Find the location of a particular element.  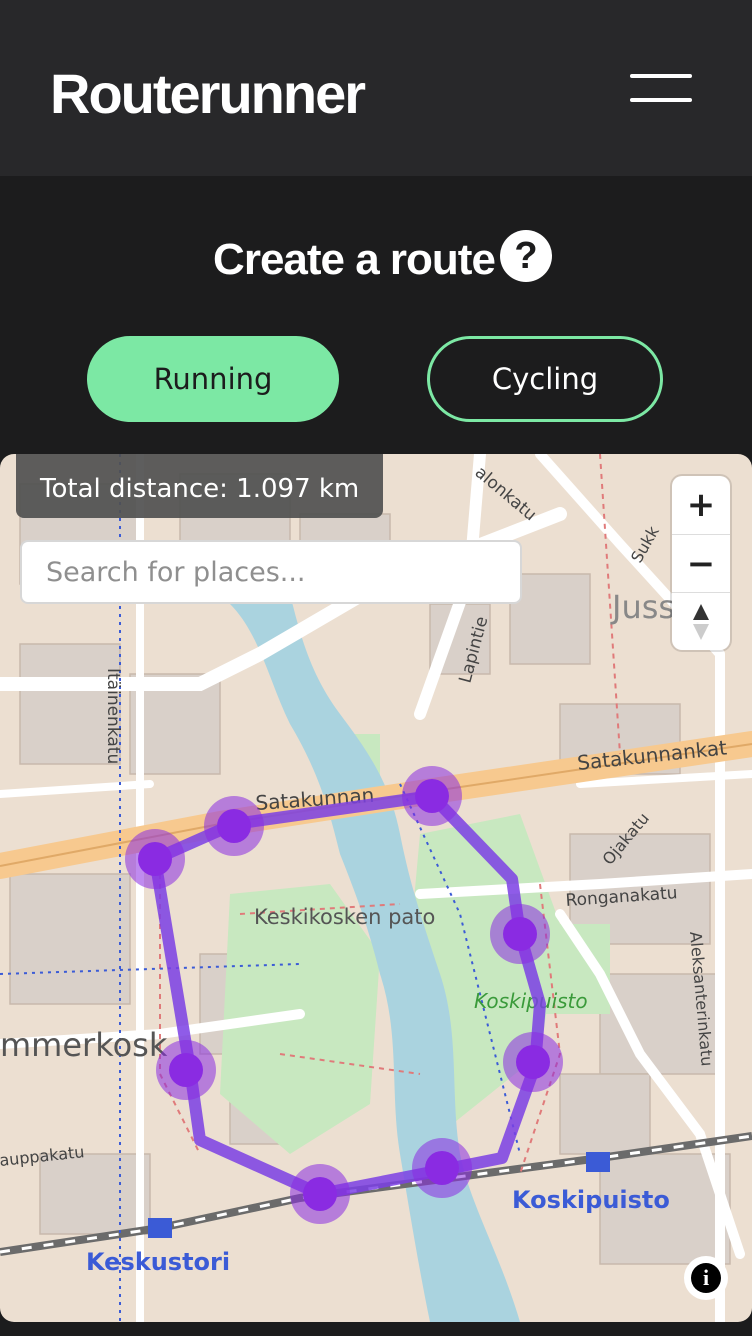

total-distance-label: Total distance: 1.097 km is located at coordinates (200, 486).